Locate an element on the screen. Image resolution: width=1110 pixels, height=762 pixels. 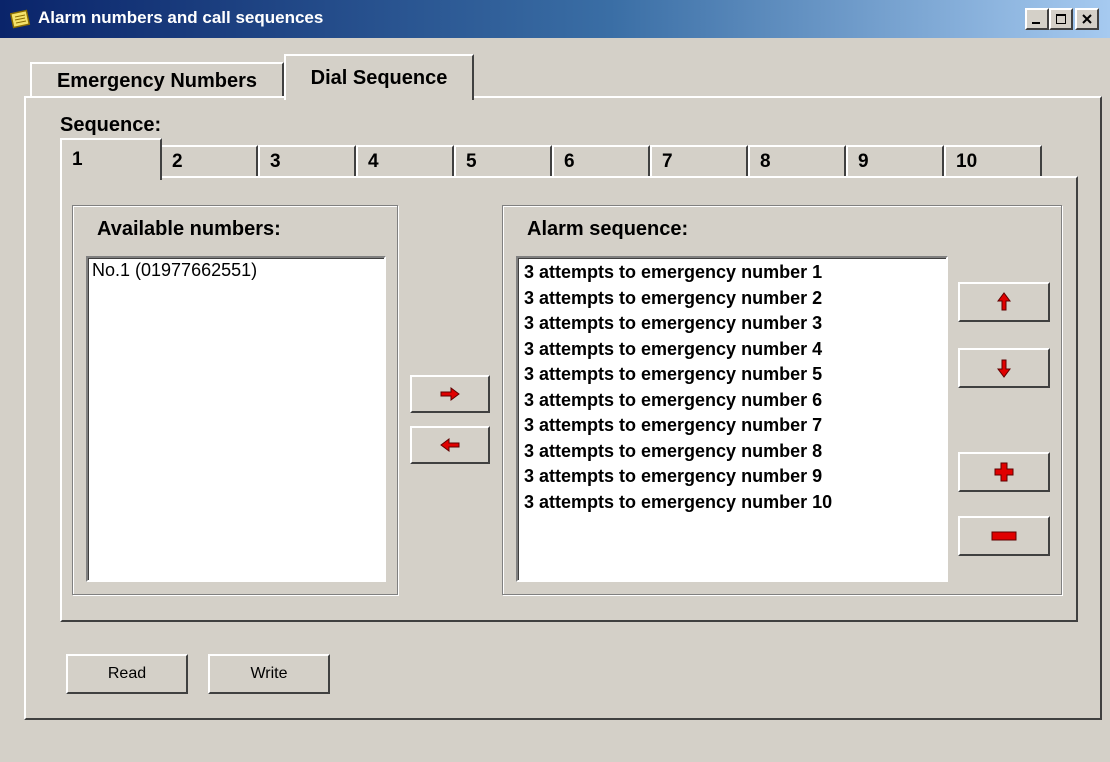
list-item: 3 attempts to emergency number 4 is located at coordinates (732, 350).